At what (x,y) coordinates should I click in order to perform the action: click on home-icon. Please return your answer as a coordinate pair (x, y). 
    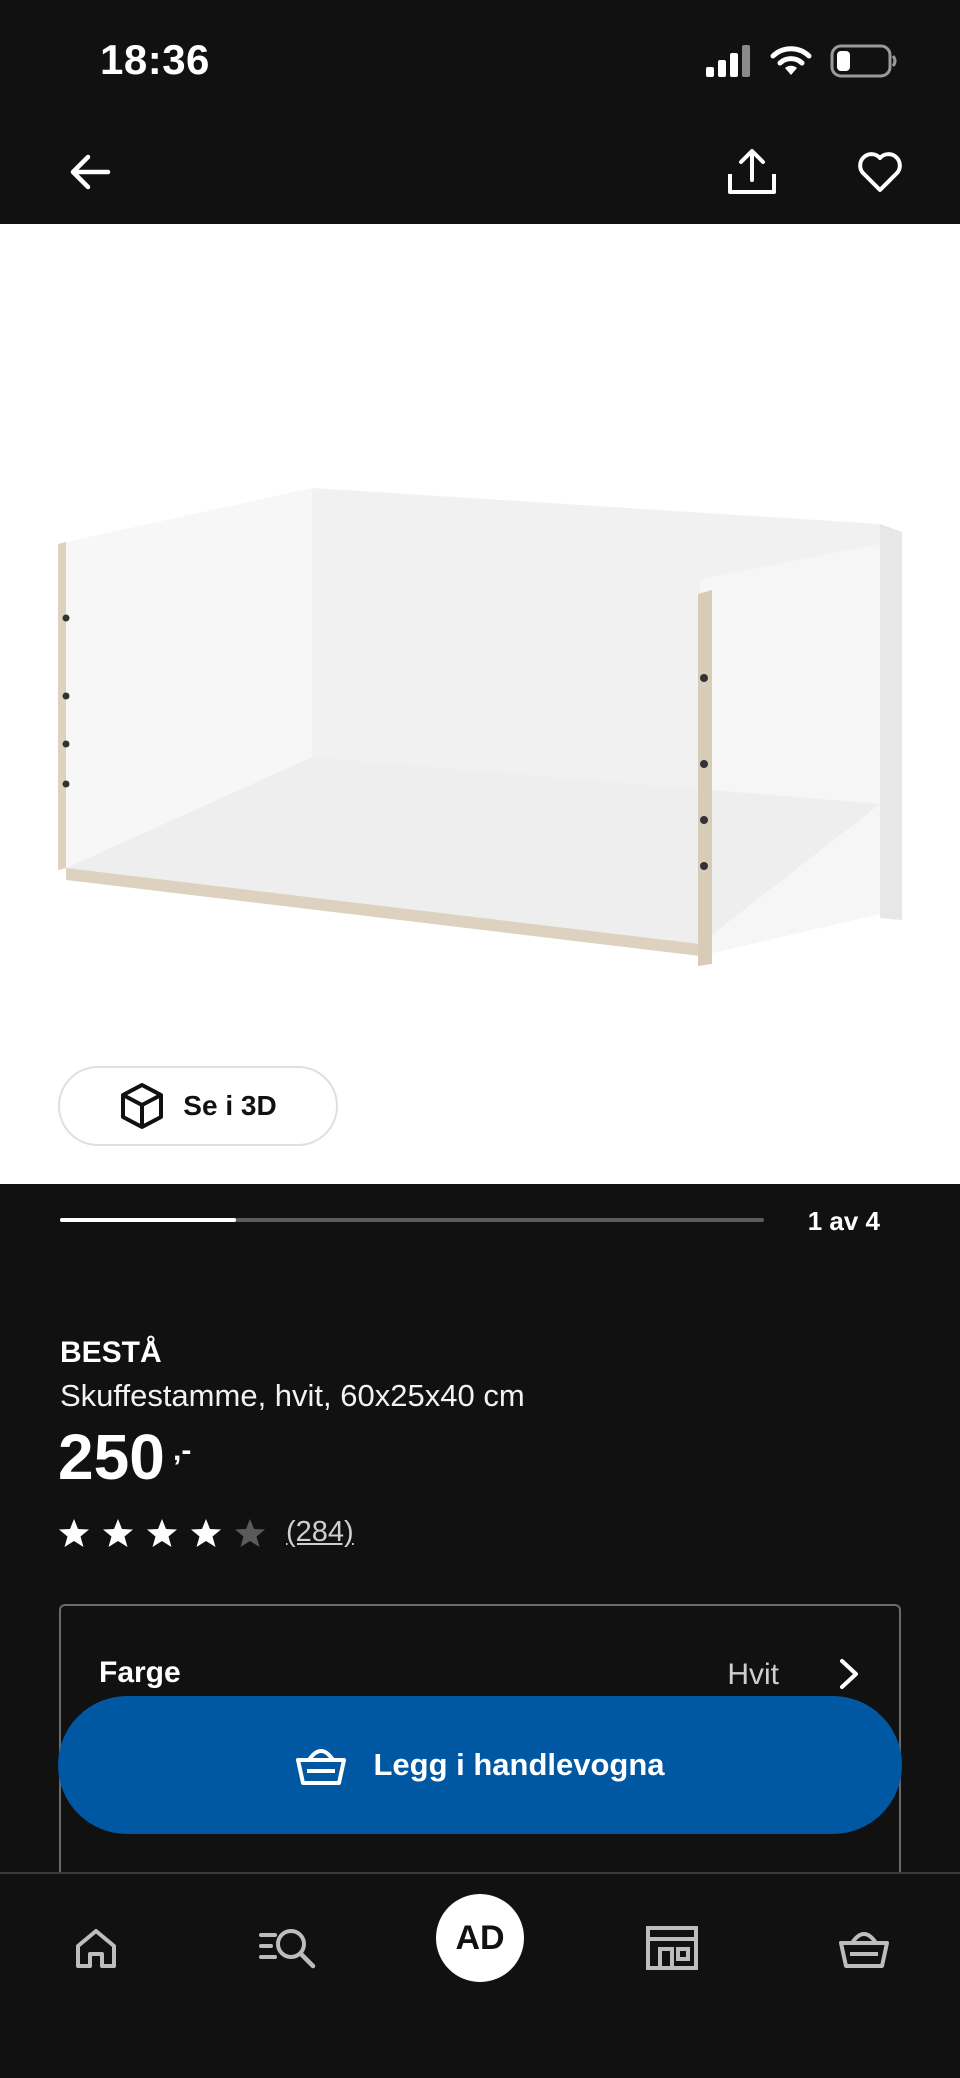
    Looking at the image, I should click on (96, 1948).